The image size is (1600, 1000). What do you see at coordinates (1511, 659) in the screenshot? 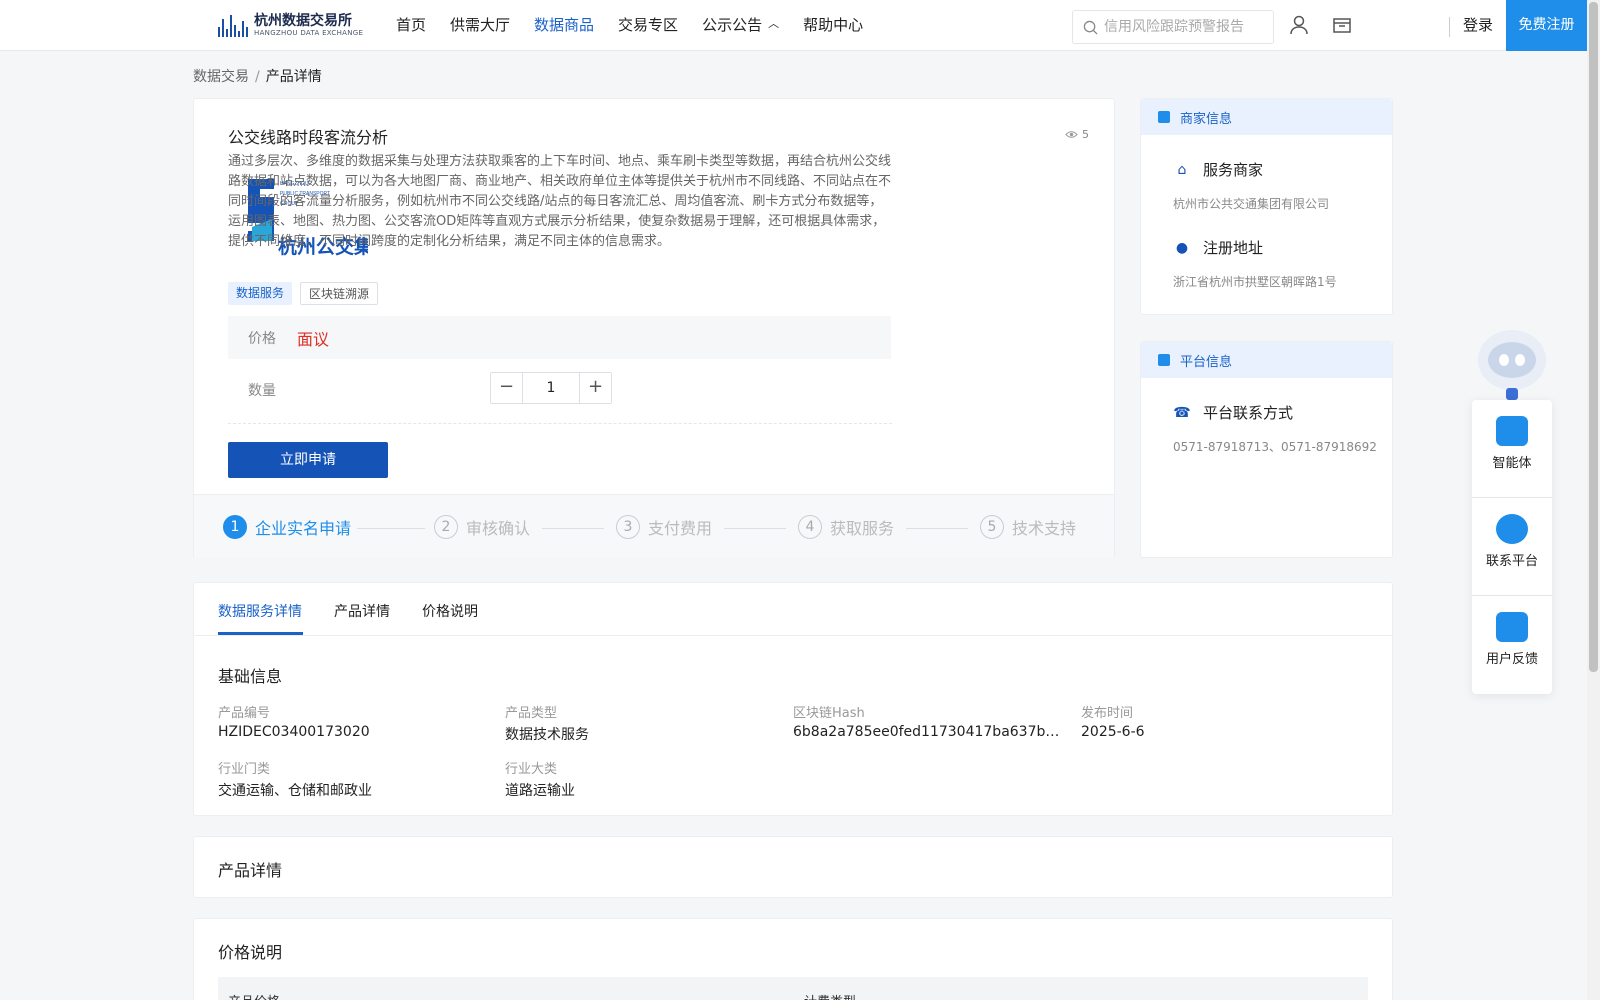
I see `float-feedback-label: 用户反馈` at bounding box center [1511, 659].